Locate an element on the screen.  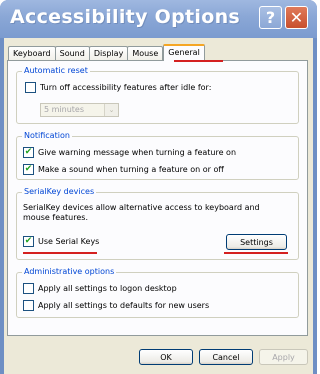
new-users-checkbox is located at coordinates (28, 305).